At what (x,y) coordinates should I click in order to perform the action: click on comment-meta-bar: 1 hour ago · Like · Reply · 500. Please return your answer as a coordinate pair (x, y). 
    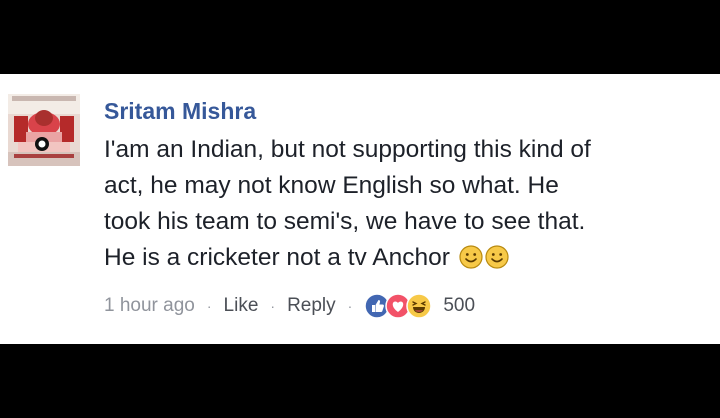
    Looking at the image, I should click on (289, 306).